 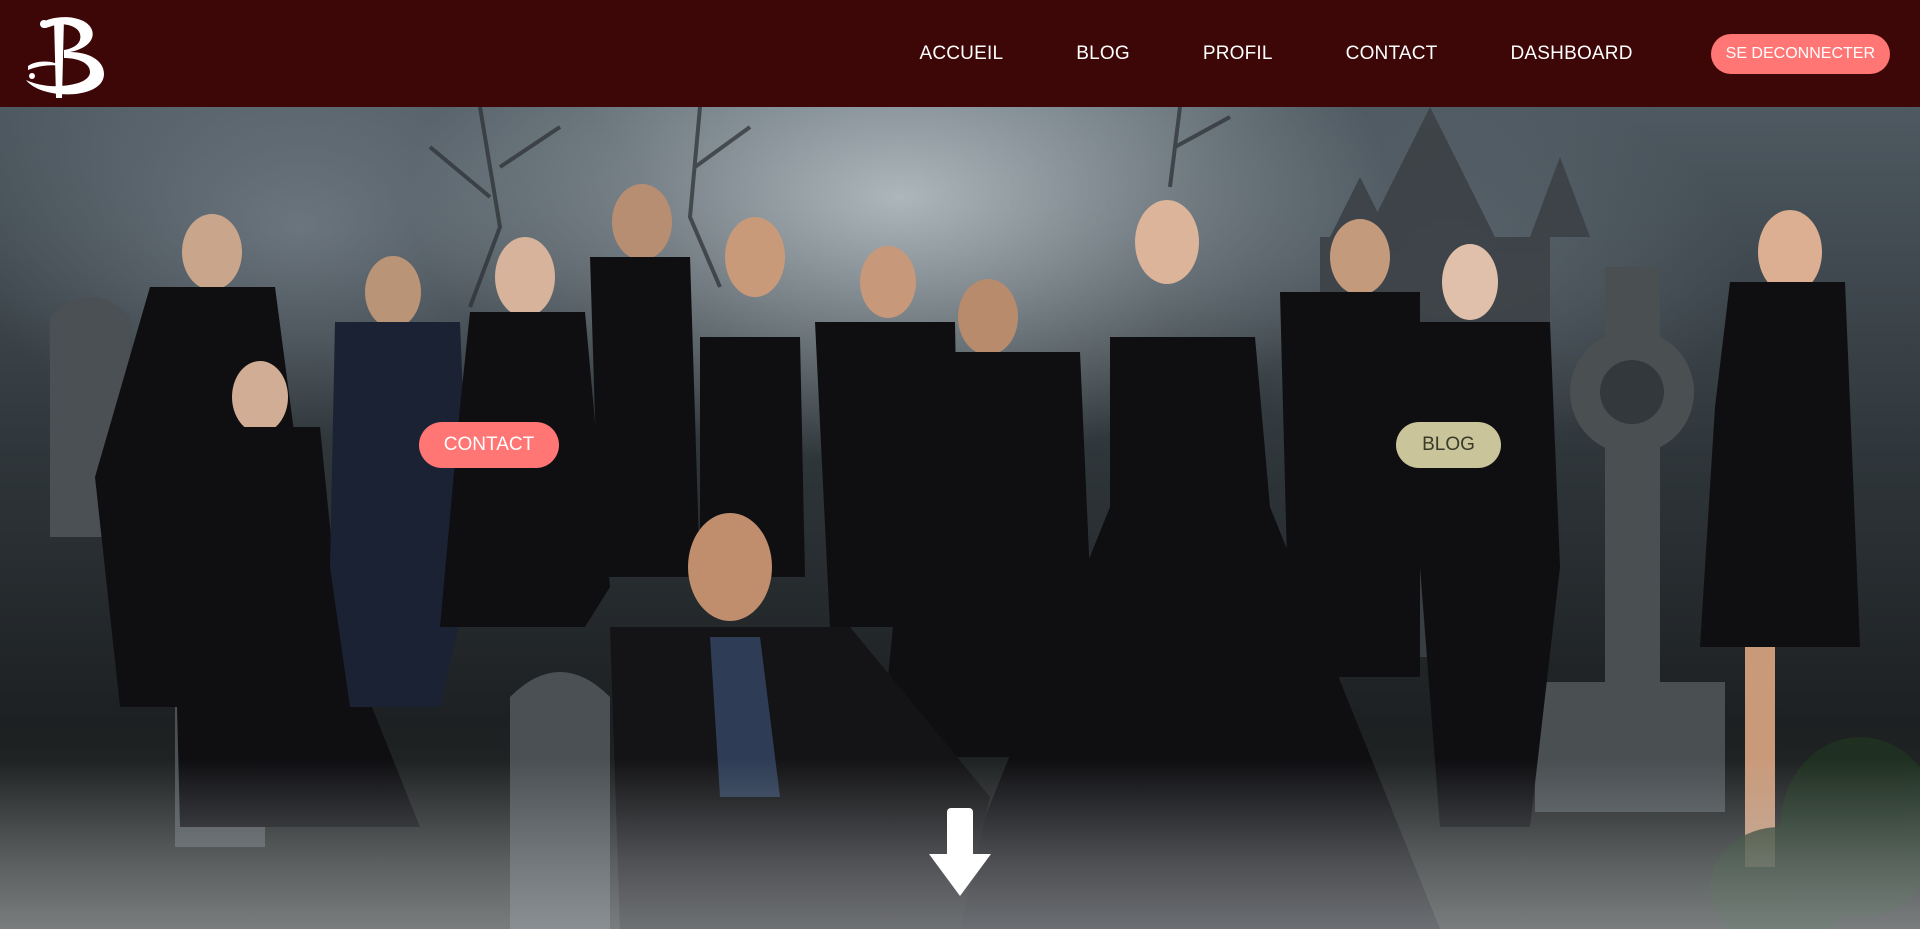 What do you see at coordinates (489, 445) in the screenshot?
I see `hero-contact-button: CONTACT` at bounding box center [489, 445].